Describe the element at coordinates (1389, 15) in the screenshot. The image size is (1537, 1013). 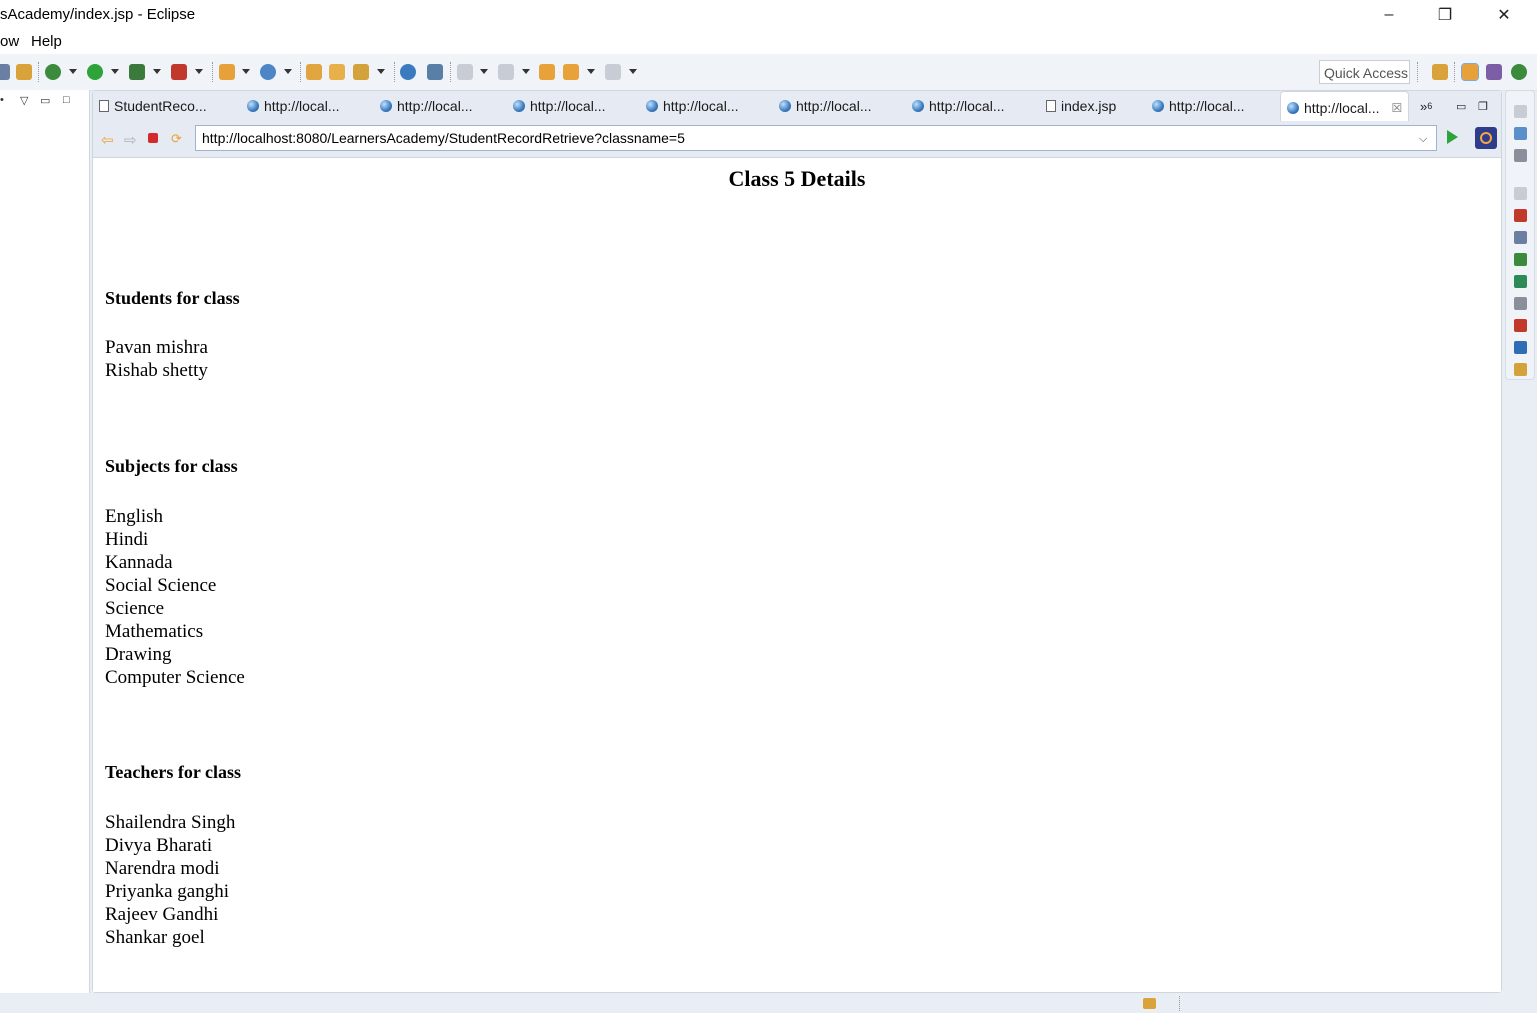
I see `minimize-button: –` at that location.